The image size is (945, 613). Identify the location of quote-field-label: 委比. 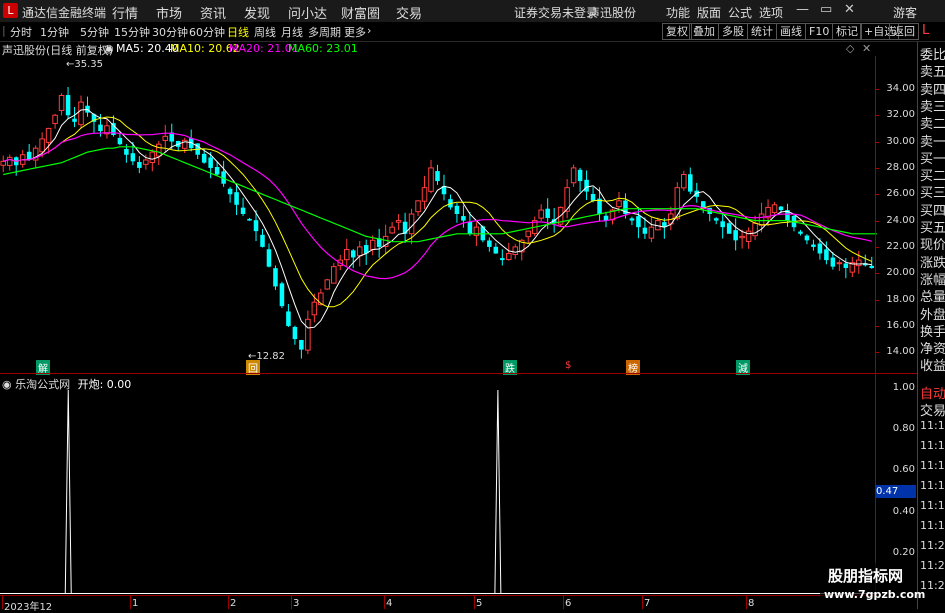
(932, 53).